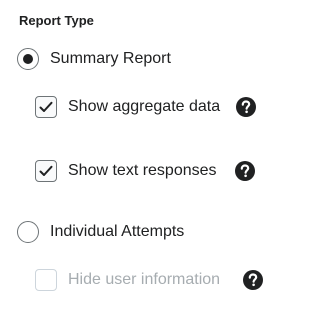 Image resolution: width=320 pixels, height=317 pixels. I want to click on hide-user-information-label: Hide user information, so click(144, 279).